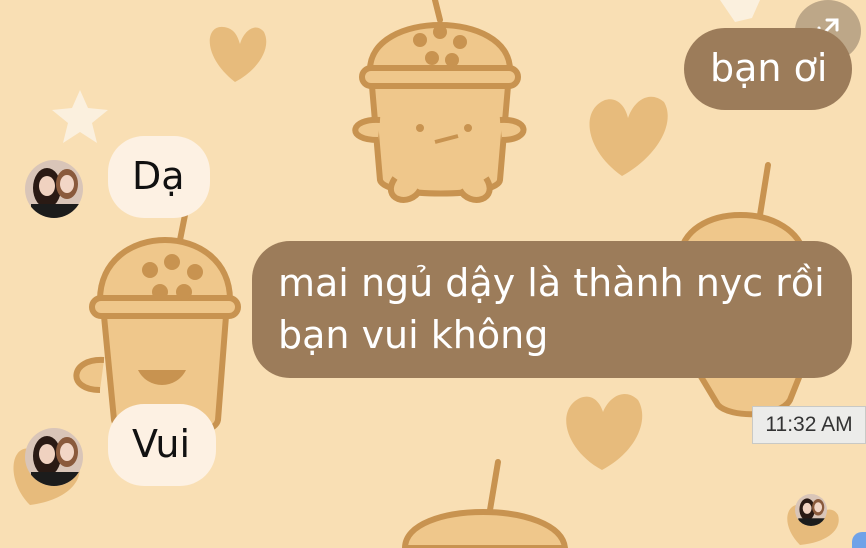 This screenshot has width=866, height=548. What do you see at coordinates (809, 425) in the screenshot?
I see `timestamp-tooltip: 11:32 AM` at bounding box center [809, 425].